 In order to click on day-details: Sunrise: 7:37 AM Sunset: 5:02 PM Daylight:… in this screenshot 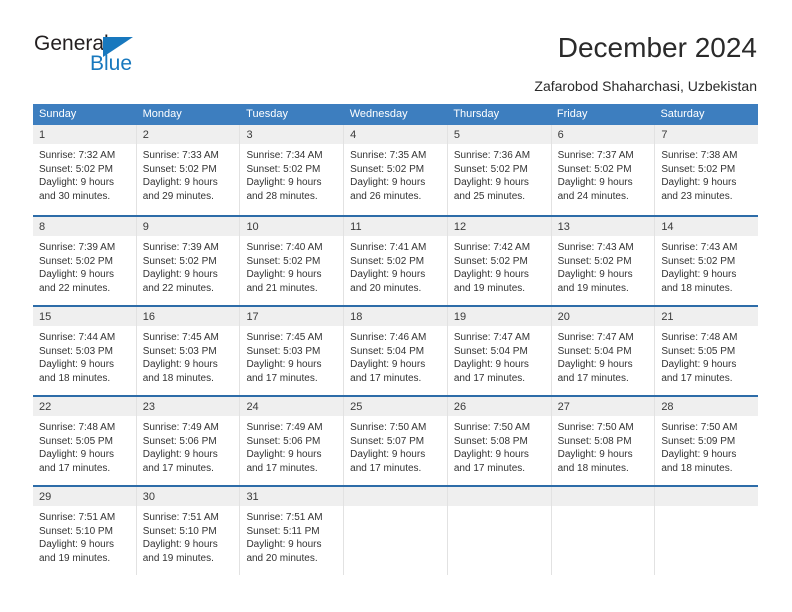, I will do `click(603, 173)`.